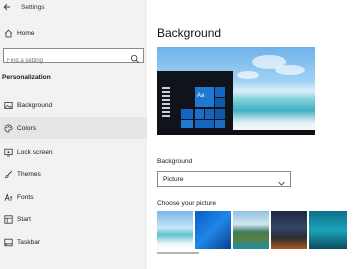 The height and width of the screenshot is (269, 358). I want to click on search-input, so click(64, 61).